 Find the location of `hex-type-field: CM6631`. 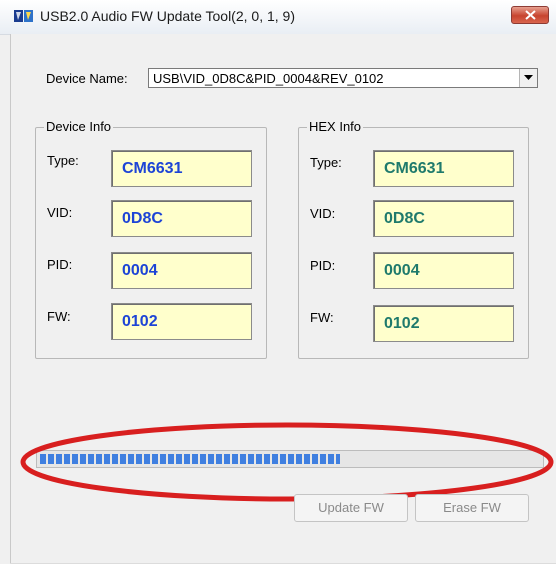

hex-type-field: CM6631 is located at coordinates (443, 168).